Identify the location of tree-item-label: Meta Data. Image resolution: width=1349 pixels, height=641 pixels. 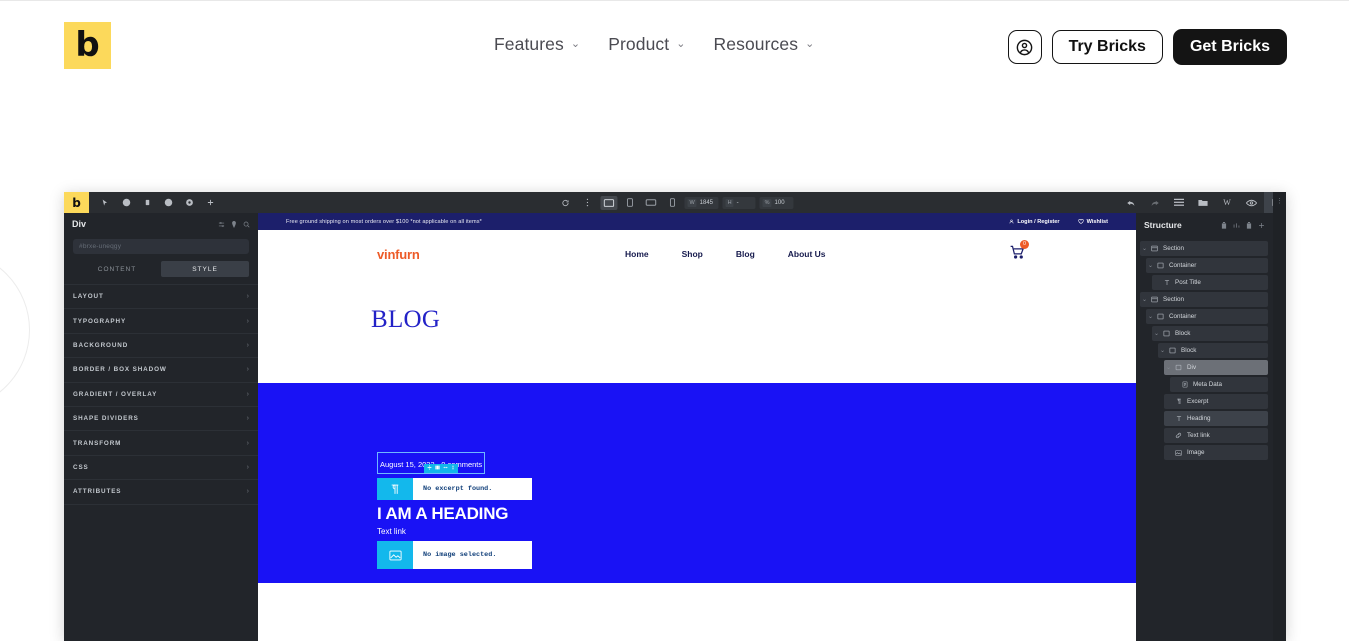
(1208, 384).